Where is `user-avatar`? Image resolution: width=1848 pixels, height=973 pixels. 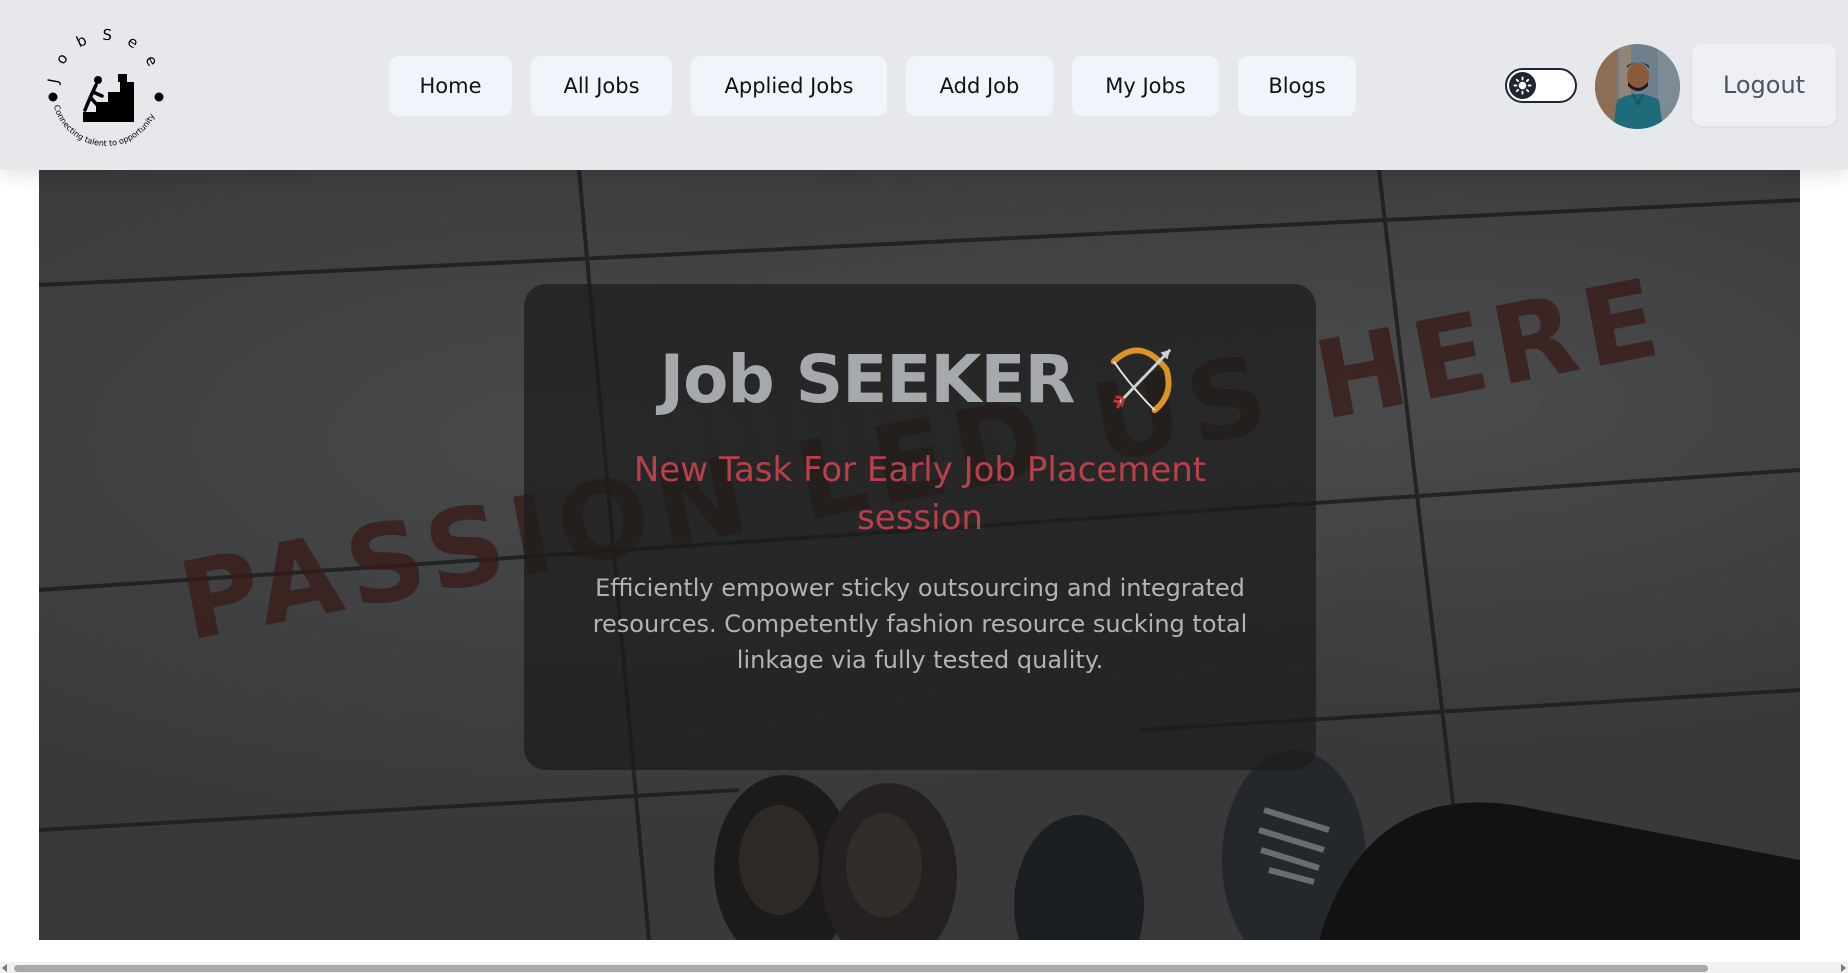 user-avatar is located at coordinates (1637, 86).